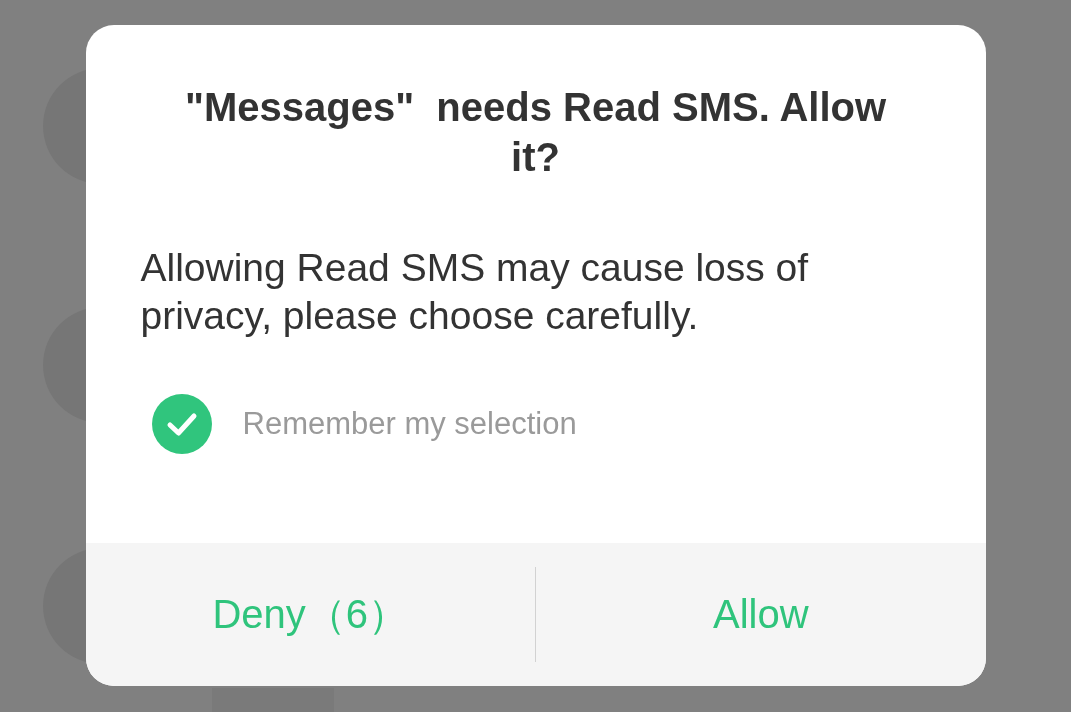  I want to click on dialog-message: Allowing Read SMS may cause loss of privacy, please choose carefully., so click(475, 292).